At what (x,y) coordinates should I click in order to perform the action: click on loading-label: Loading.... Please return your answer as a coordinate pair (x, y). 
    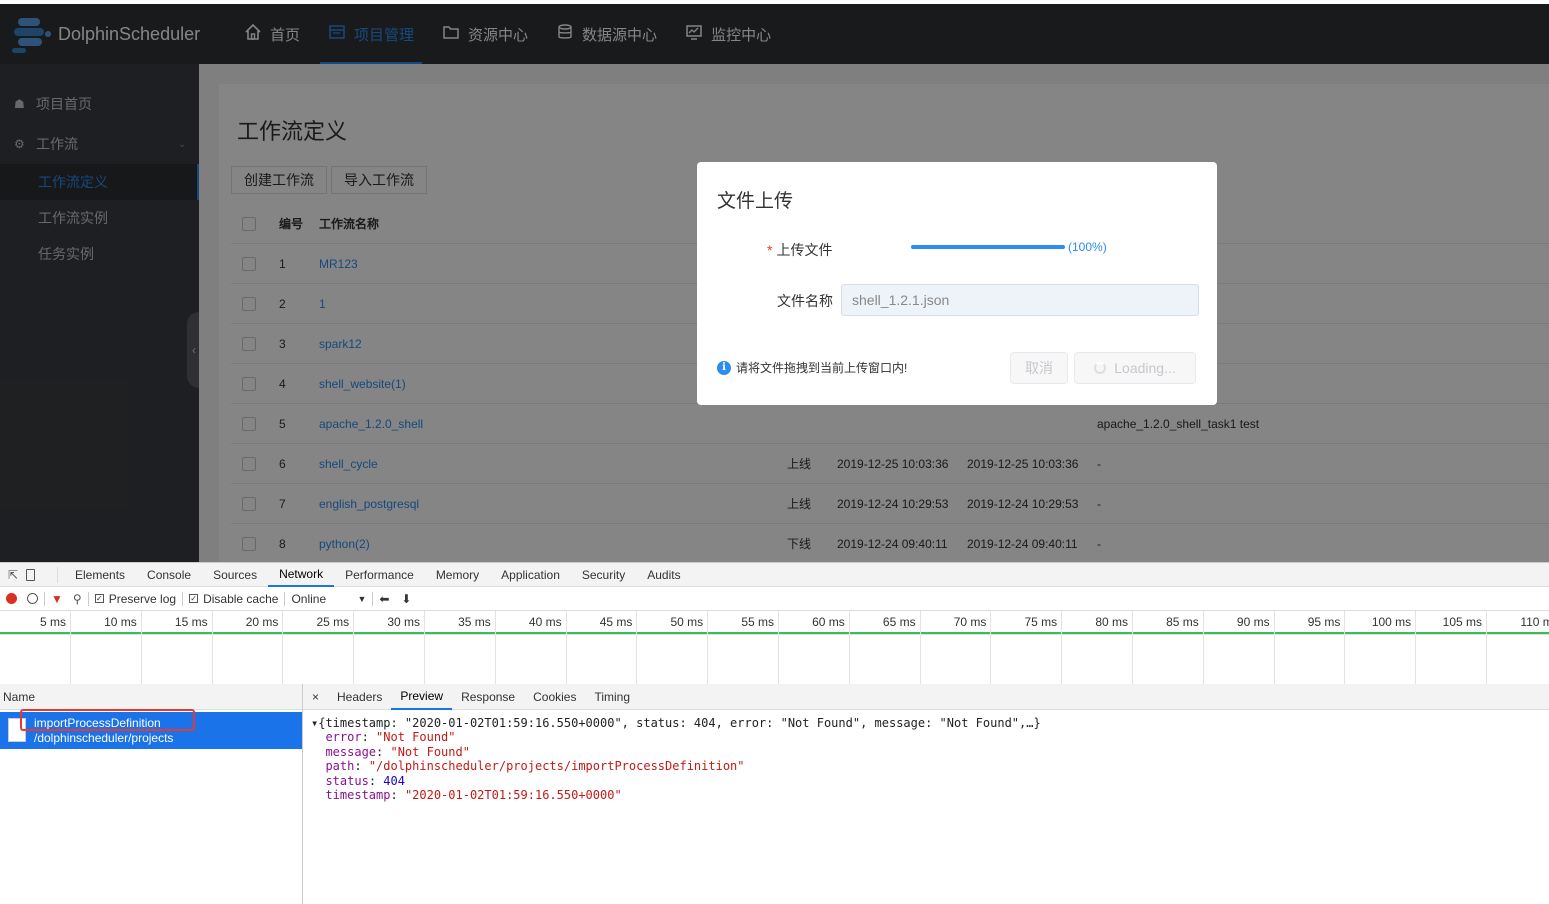
    Looking at the image, I should click on (1145, 368).